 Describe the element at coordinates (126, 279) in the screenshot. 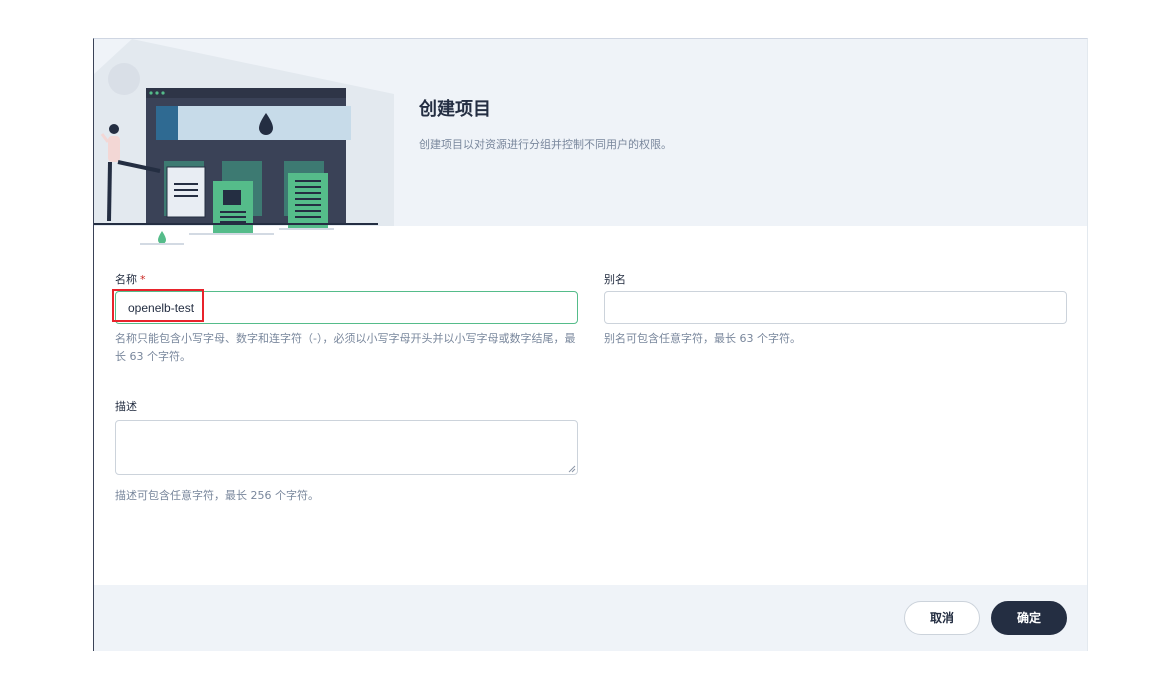

I see `name-label-text: 名称` at that location.